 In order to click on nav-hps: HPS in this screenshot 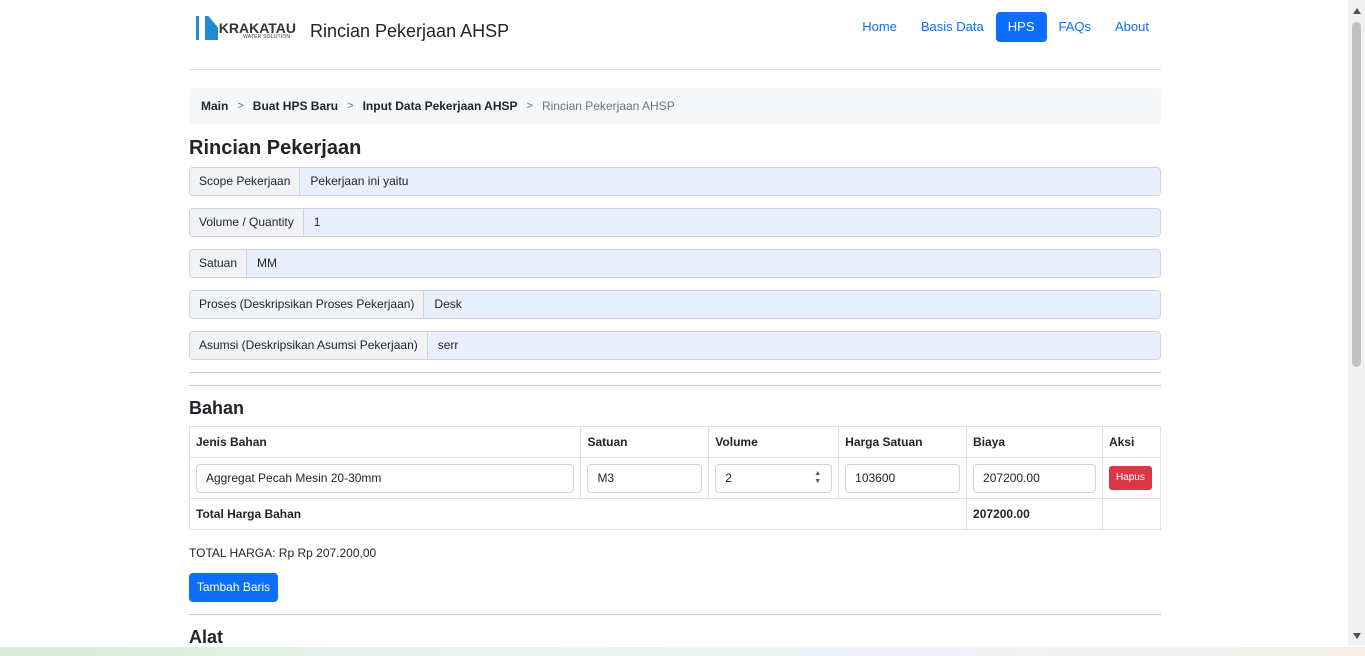, I will do `click(1021, 27)`.